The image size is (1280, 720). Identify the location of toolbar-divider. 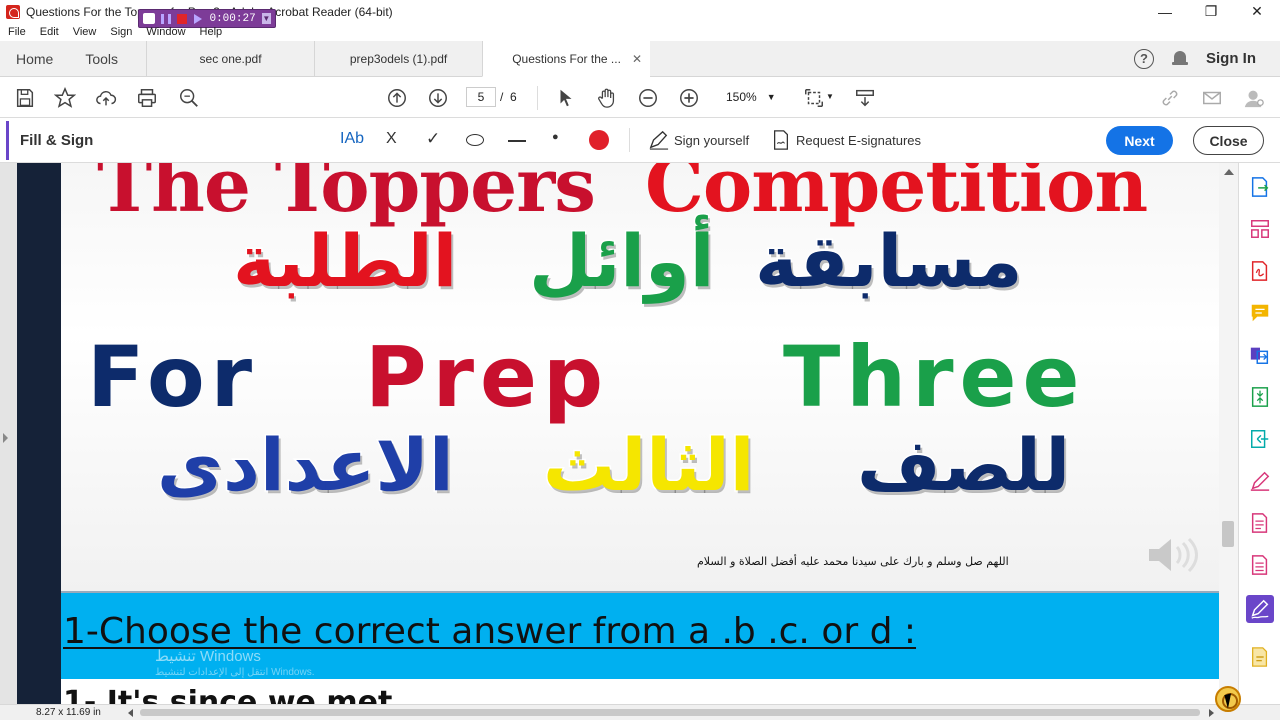
(537, 98).